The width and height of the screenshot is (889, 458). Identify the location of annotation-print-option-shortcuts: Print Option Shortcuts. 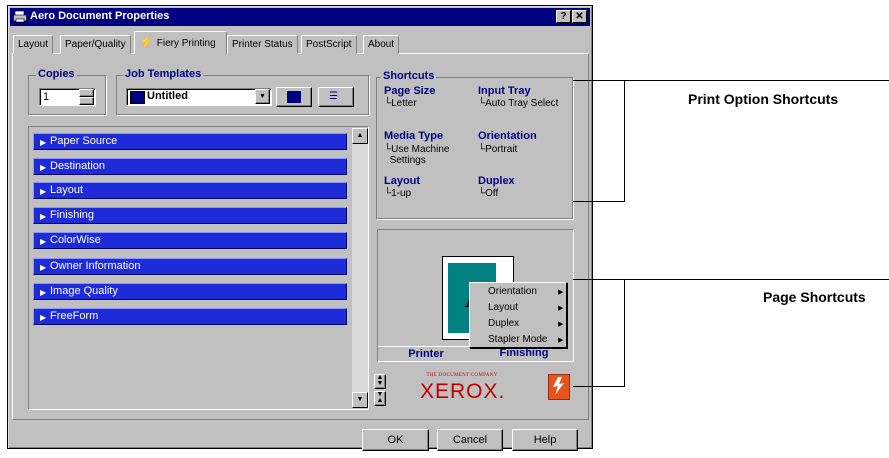
(763, 99).